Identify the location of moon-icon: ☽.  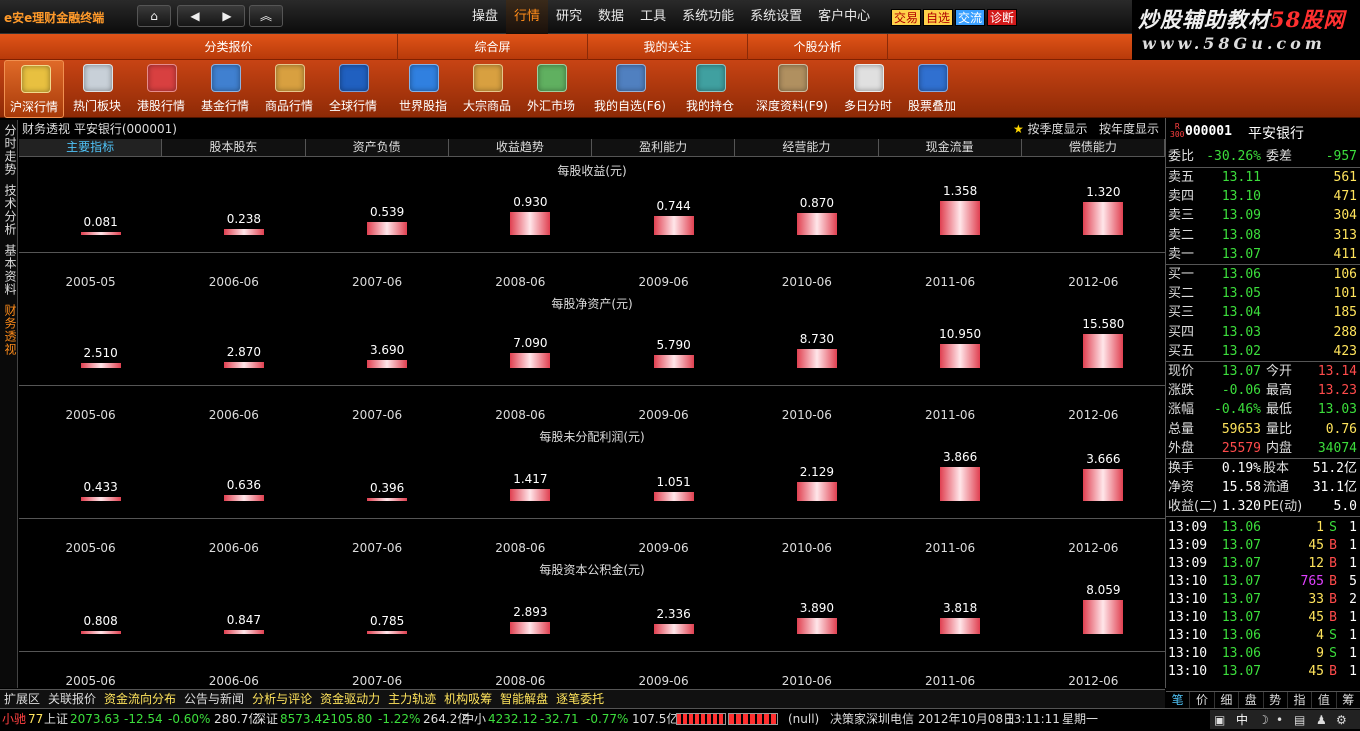
(1263, 720).